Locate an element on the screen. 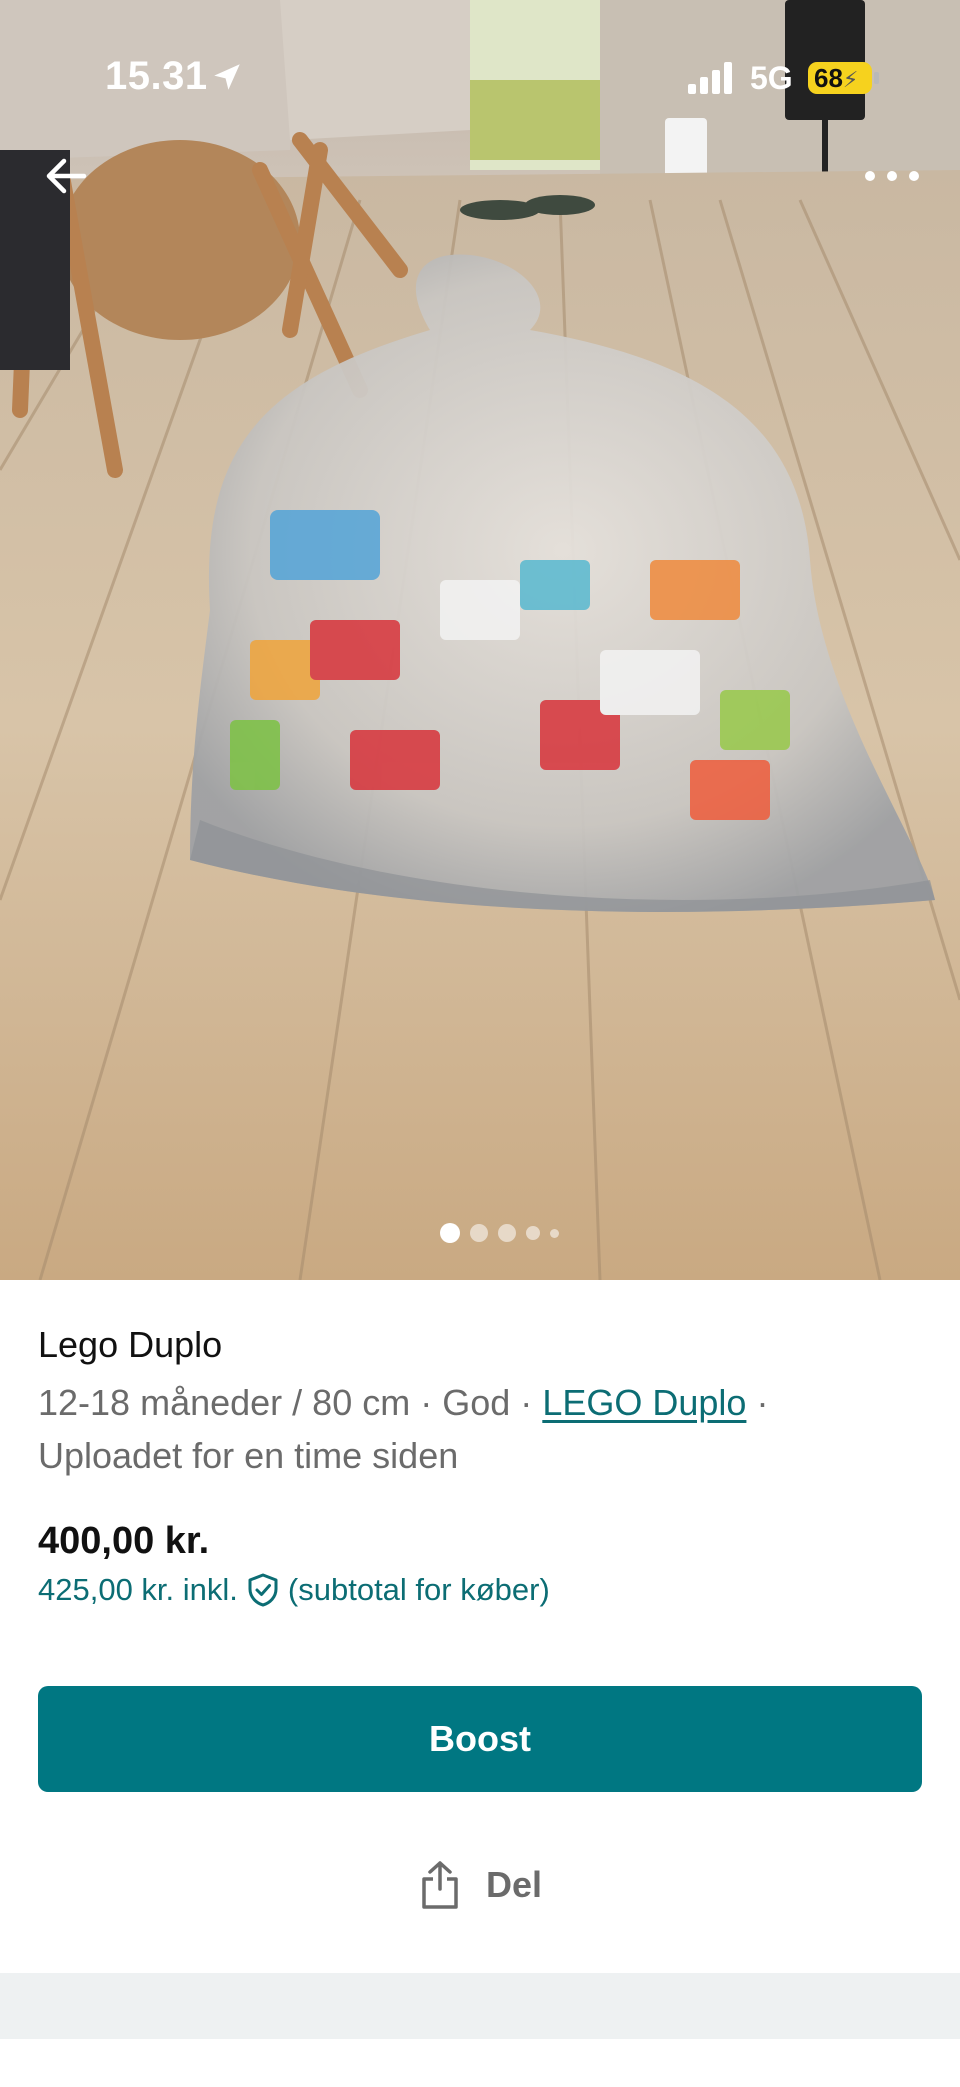 The height and width of the screenshot is (2087, 960). gallery-pagination is located at coordinates (499, 1233).